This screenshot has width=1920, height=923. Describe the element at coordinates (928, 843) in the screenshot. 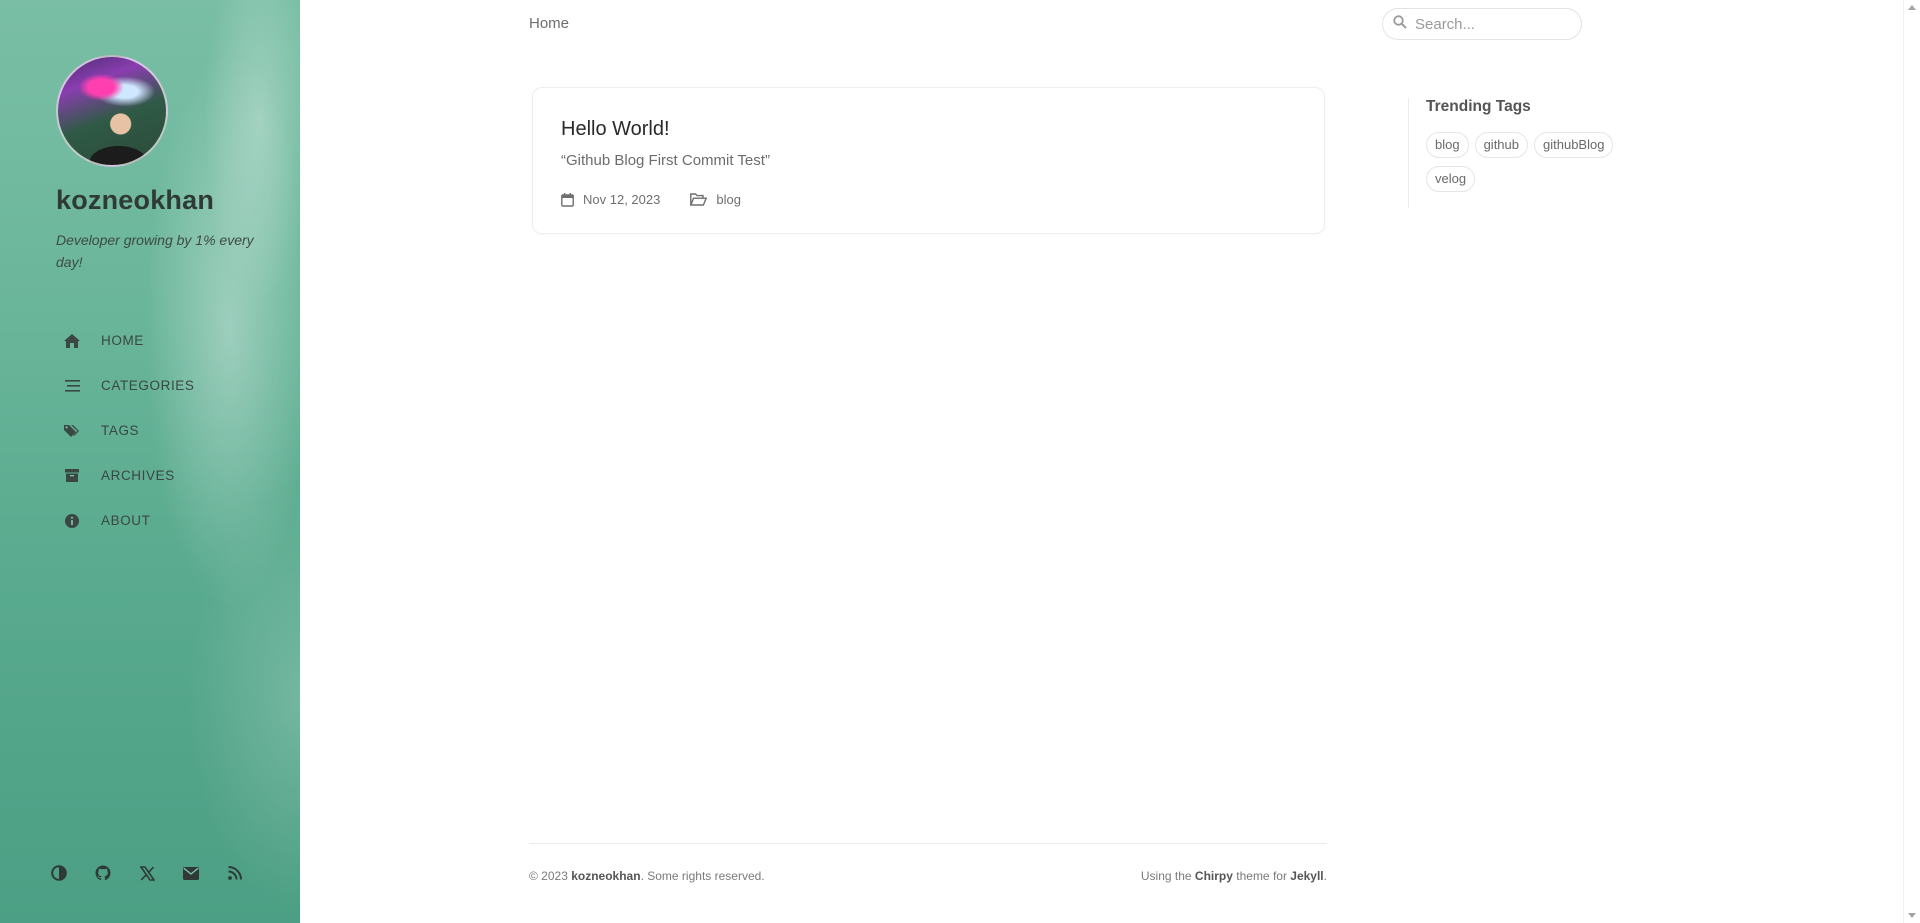

I see `footer-divider` at that location.